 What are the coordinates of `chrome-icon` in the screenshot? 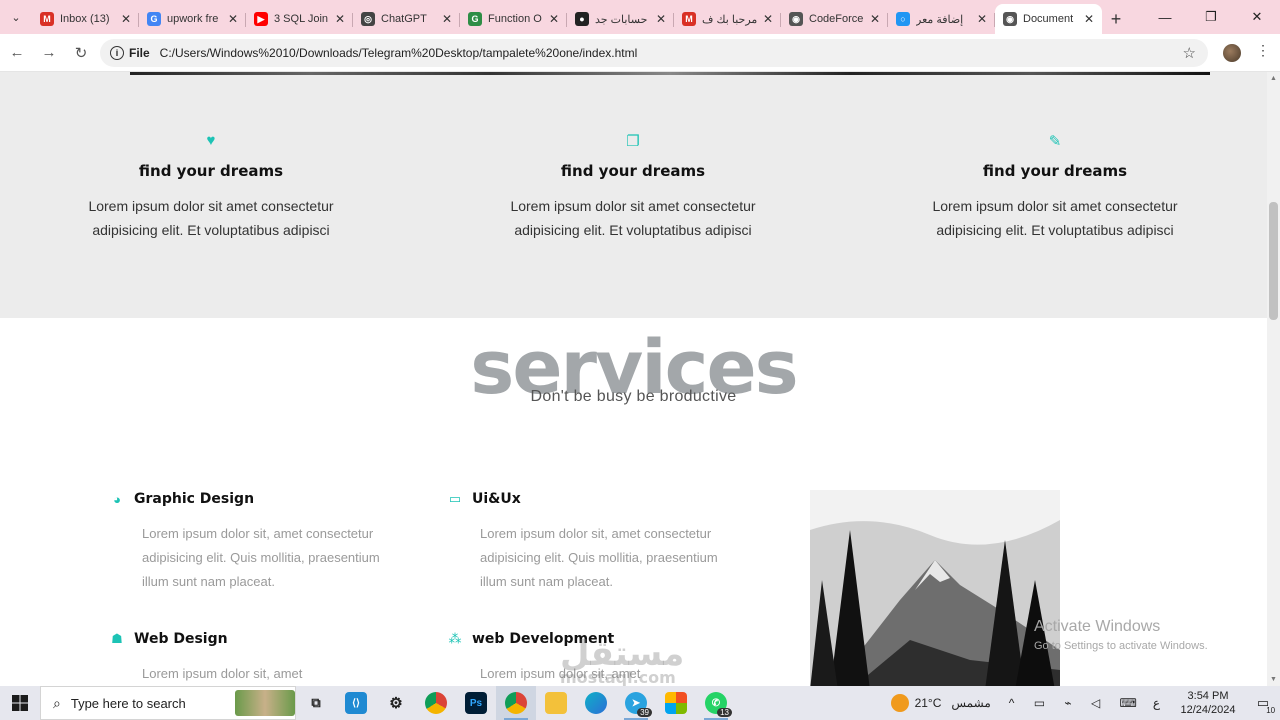 It's located at (436, 703).